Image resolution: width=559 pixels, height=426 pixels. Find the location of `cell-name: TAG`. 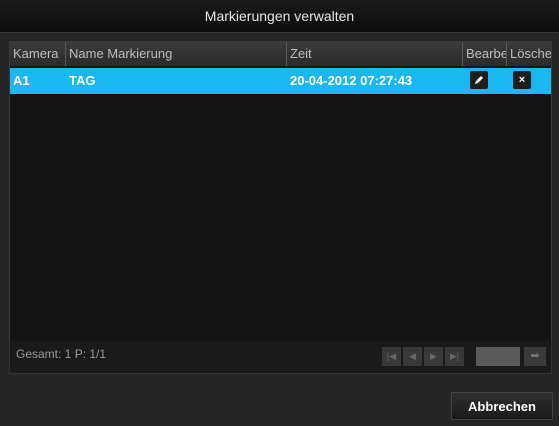

cell-name: TAG is located at coordinates (82, 80).